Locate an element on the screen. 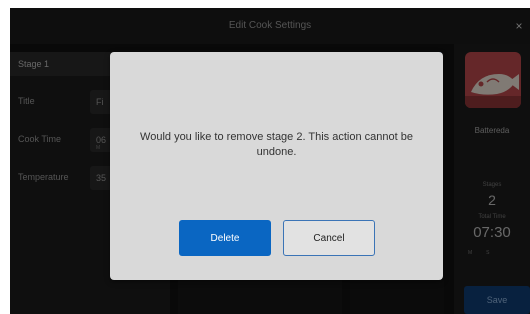  cancel-button: Cancel is located at coordinates (329, 238).